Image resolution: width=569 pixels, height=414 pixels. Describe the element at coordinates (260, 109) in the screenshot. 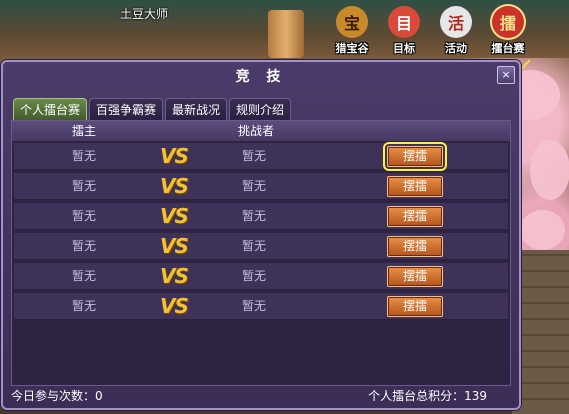

I see `tab-rules: 规则介绍` at that location.